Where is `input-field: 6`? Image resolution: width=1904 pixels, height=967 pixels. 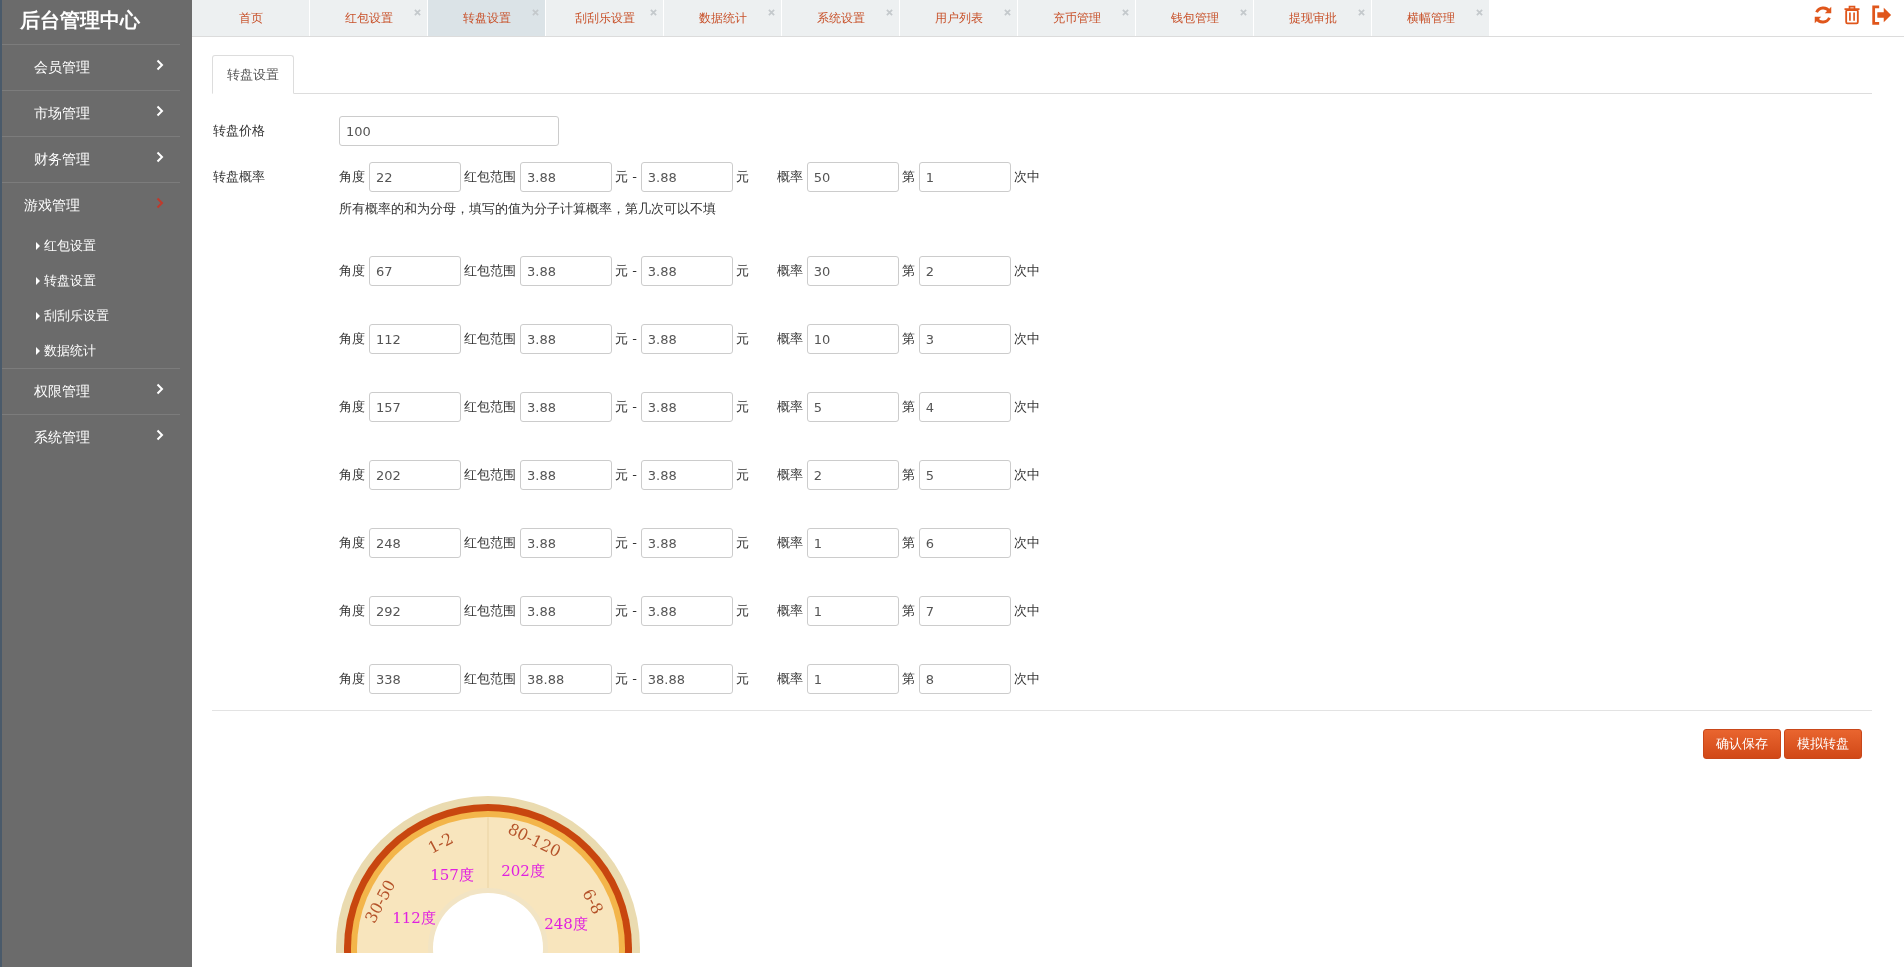
input-field: 6 is located at coordinates (964, 543).